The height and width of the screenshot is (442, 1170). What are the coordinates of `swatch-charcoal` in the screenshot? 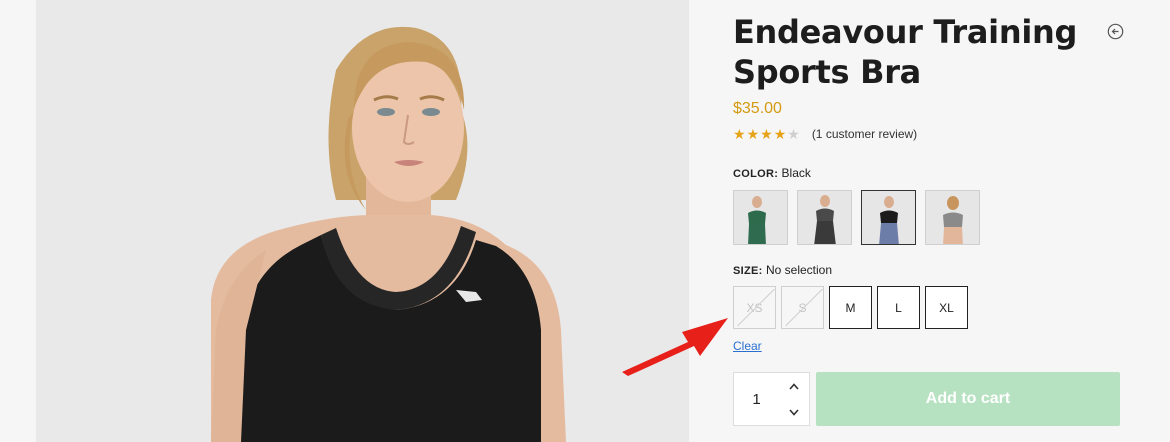 It's located at (824, 217).